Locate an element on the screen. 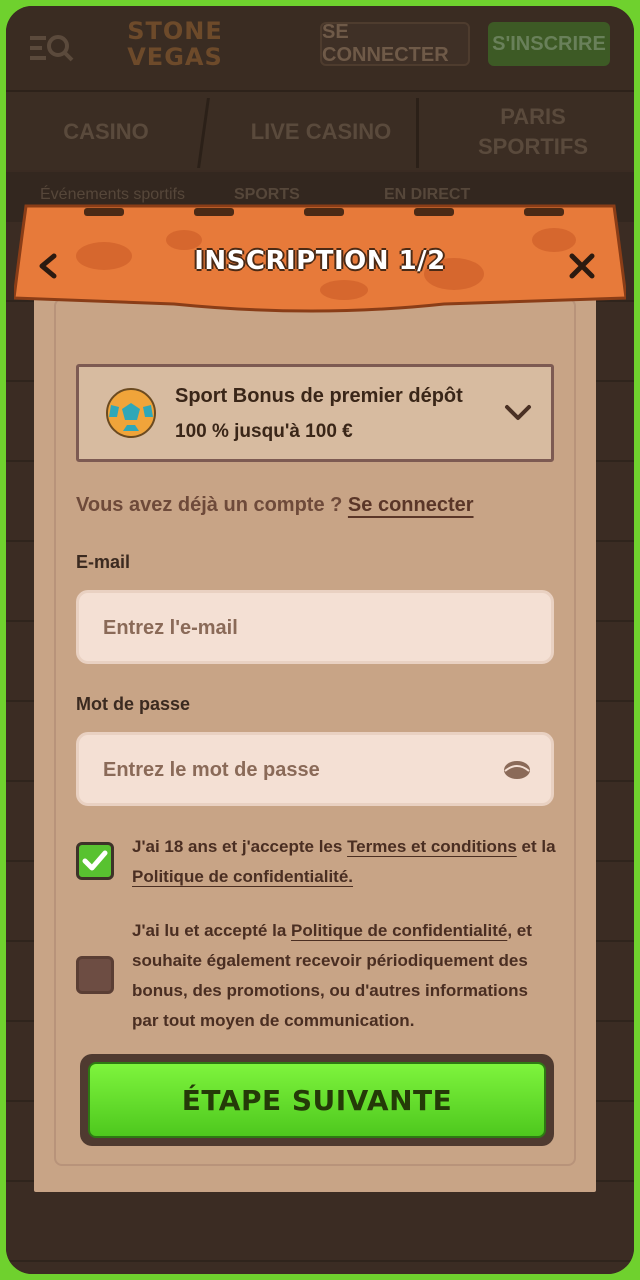 This screenshot has width=640, height=1280. terms-checkbox is located at coordinates (95, 861).